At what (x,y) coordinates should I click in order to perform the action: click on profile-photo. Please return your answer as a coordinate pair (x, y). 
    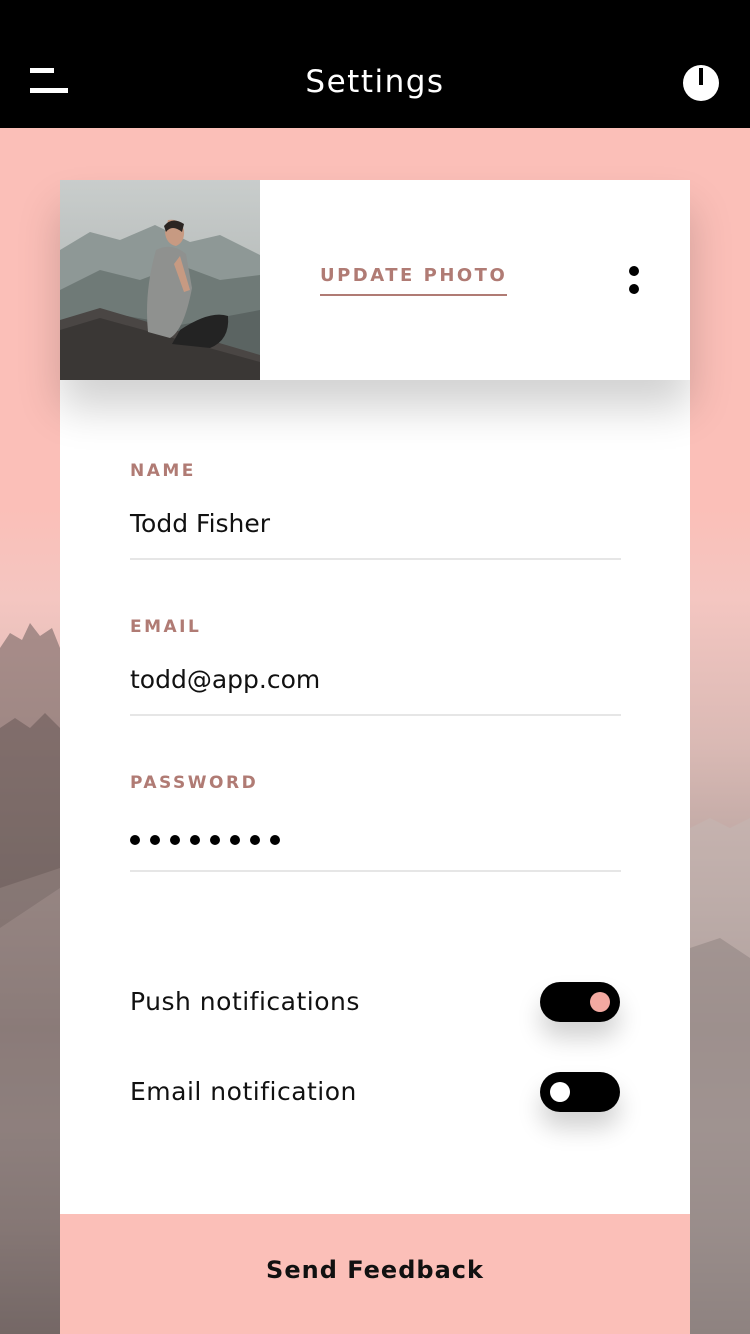
    Looking at the image, I should click on (160, 280).